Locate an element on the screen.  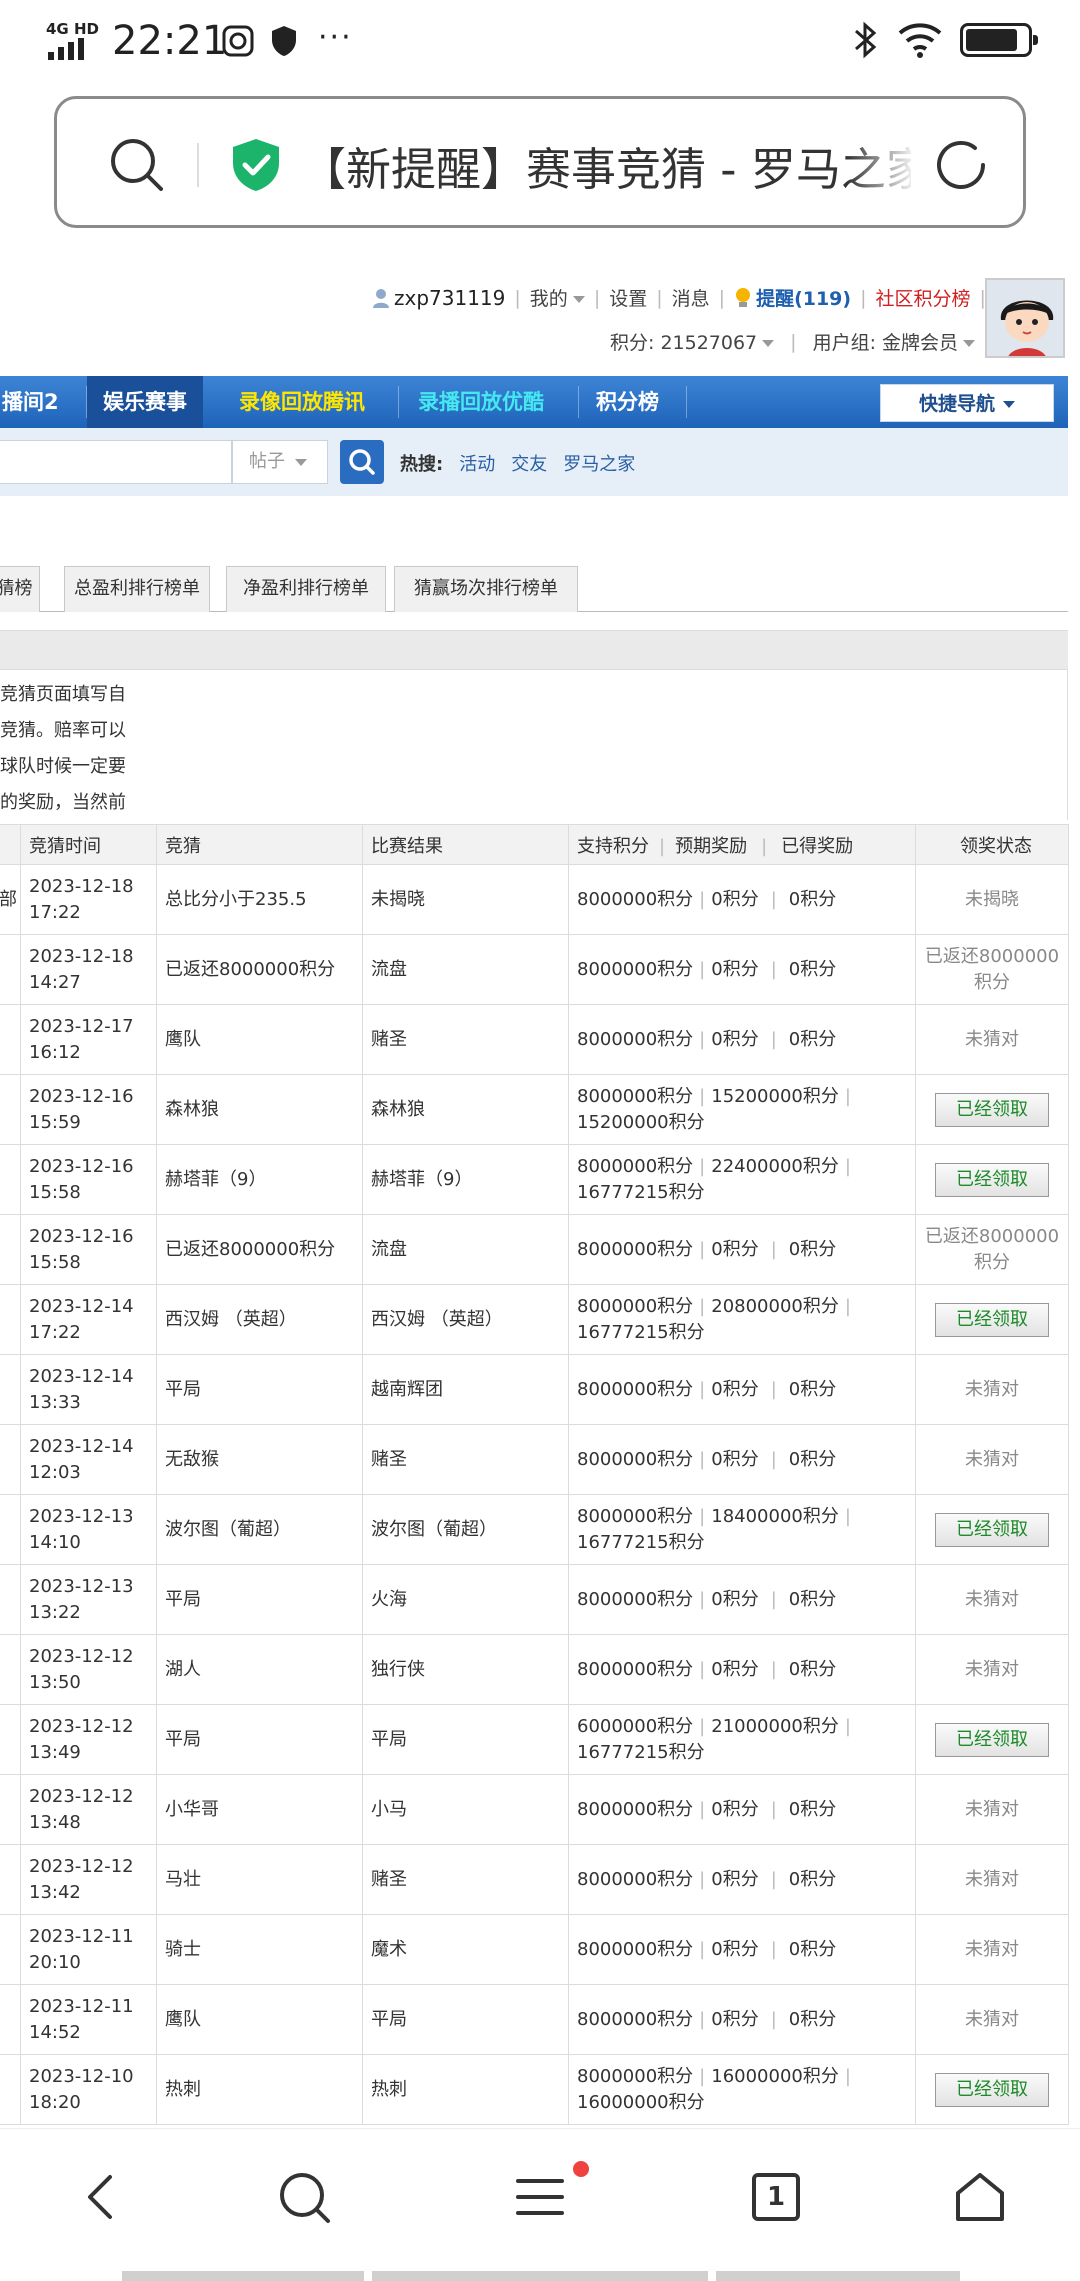
guess-cell: 波尔图（葡超） is located at coordinates (259, 1529).